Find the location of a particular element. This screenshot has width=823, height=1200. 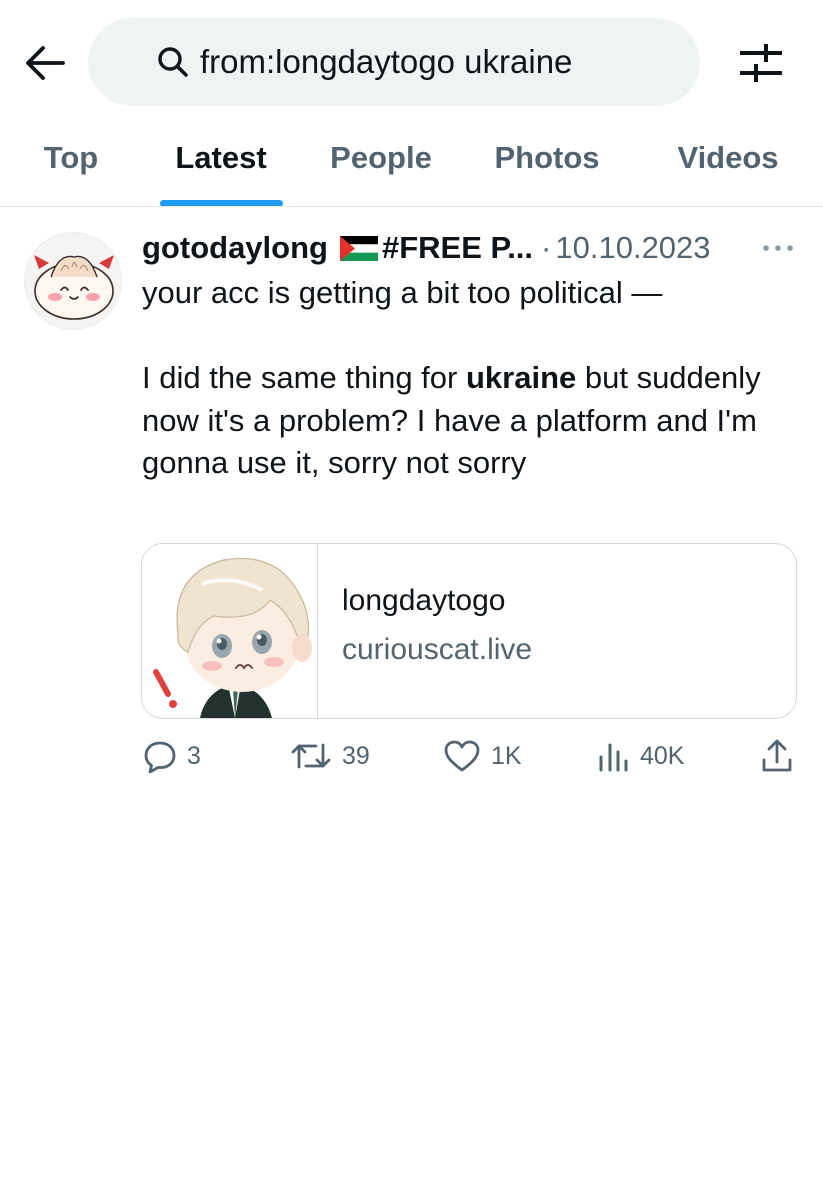

tweet-text-segment: I did the same thing for is located at coordinates (304, 377).